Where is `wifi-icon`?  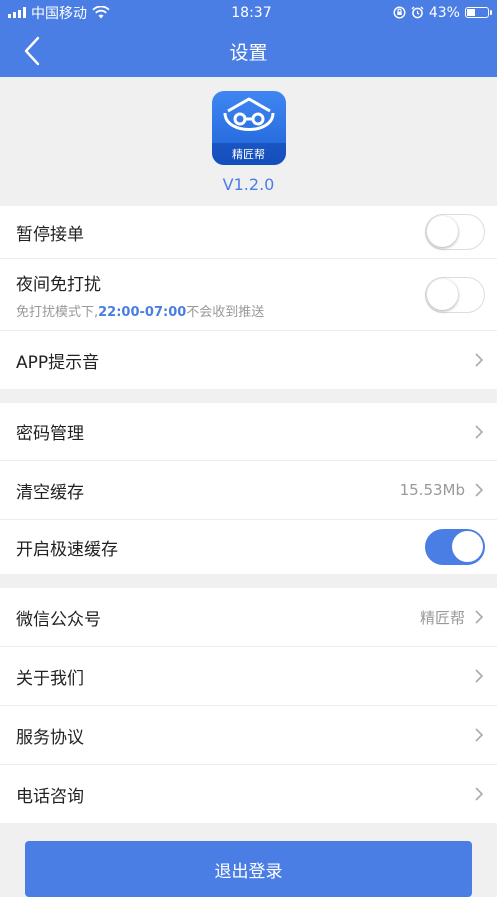 wifi-icon is located at coordinates (101, 12).